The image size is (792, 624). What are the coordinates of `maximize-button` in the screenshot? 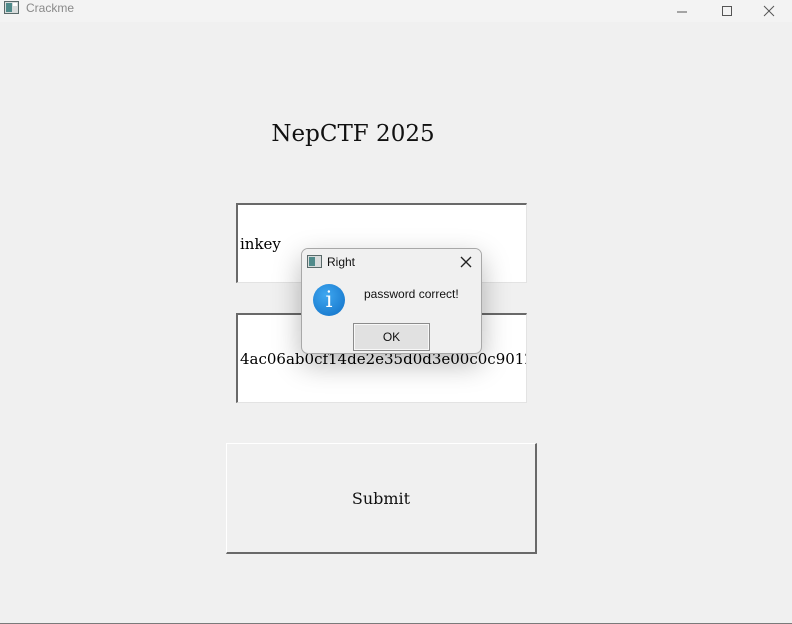 It's located at (727, 11).